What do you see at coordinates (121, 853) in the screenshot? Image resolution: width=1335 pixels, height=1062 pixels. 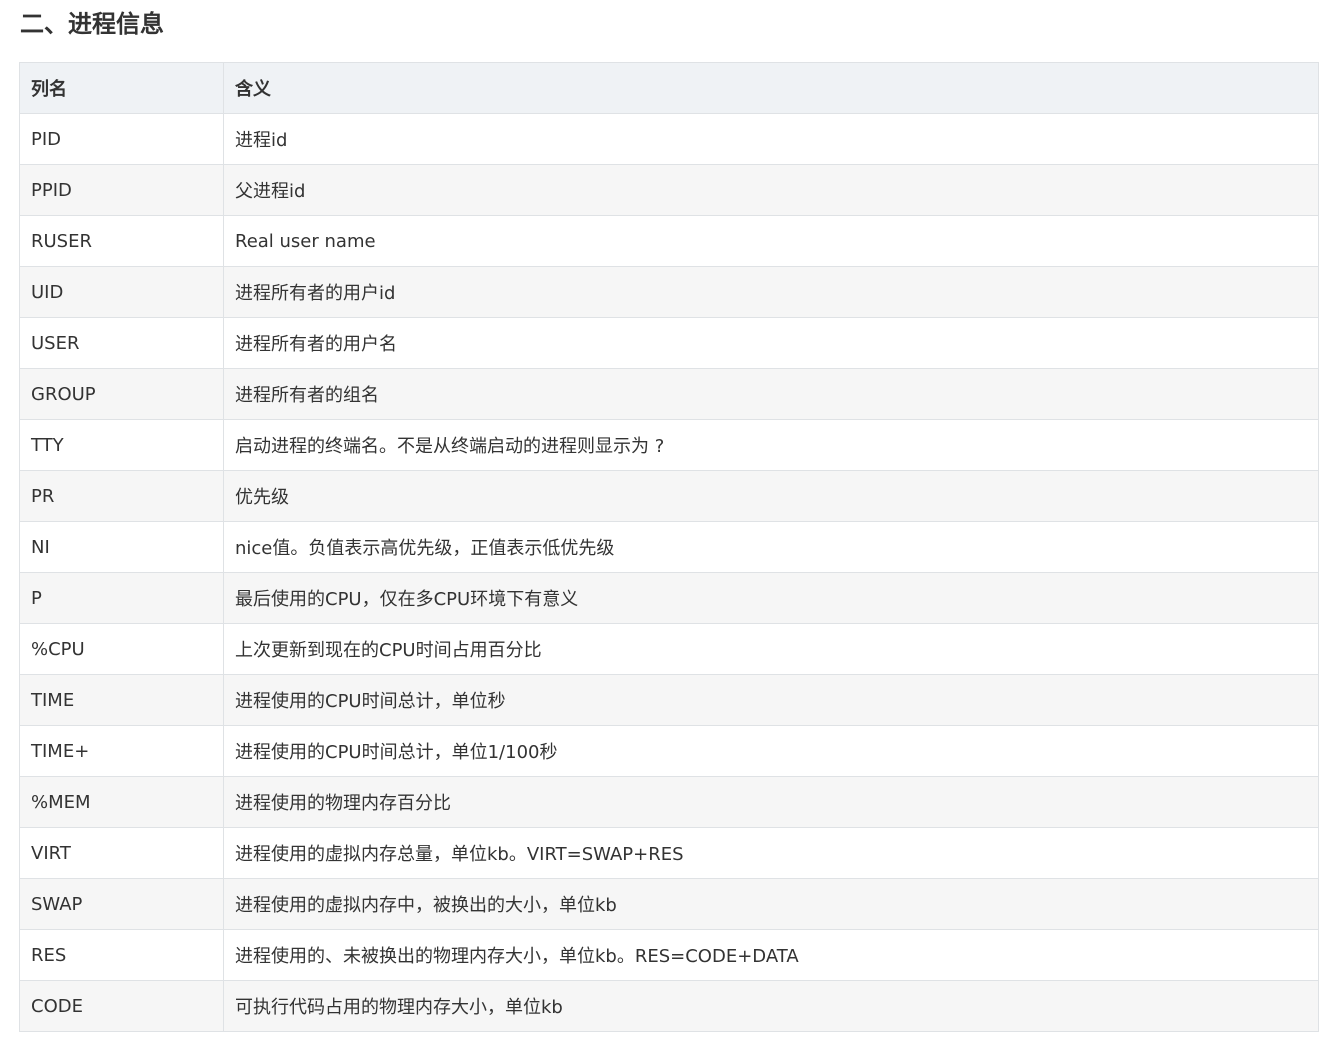 I see `column-name-cell: VIRT` at bounding box center [121, 853].